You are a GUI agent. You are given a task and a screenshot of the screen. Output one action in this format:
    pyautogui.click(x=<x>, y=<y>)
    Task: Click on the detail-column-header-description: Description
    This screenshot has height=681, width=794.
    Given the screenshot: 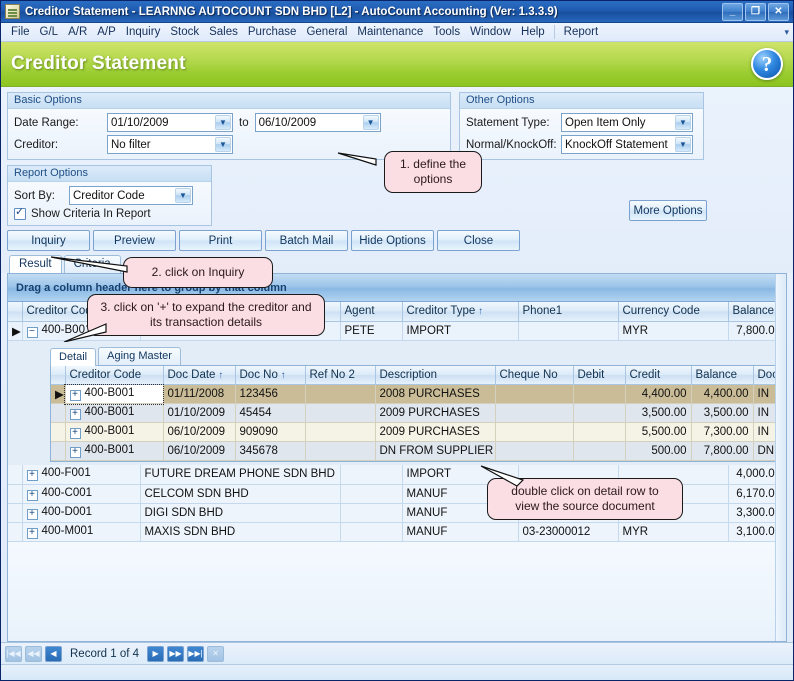 What is the action you would take?
    pyautogui.click(x=435, y=375)
    